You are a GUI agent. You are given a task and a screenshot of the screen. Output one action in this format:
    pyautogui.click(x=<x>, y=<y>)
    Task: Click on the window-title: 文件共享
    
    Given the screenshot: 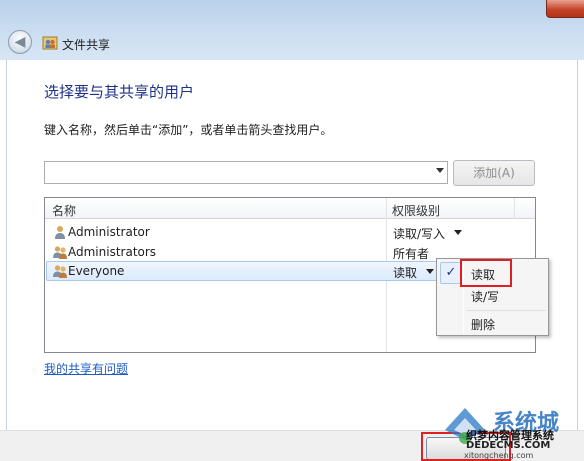 What is the action you would take?
    pyautogui.click(x=86, y=45)
    